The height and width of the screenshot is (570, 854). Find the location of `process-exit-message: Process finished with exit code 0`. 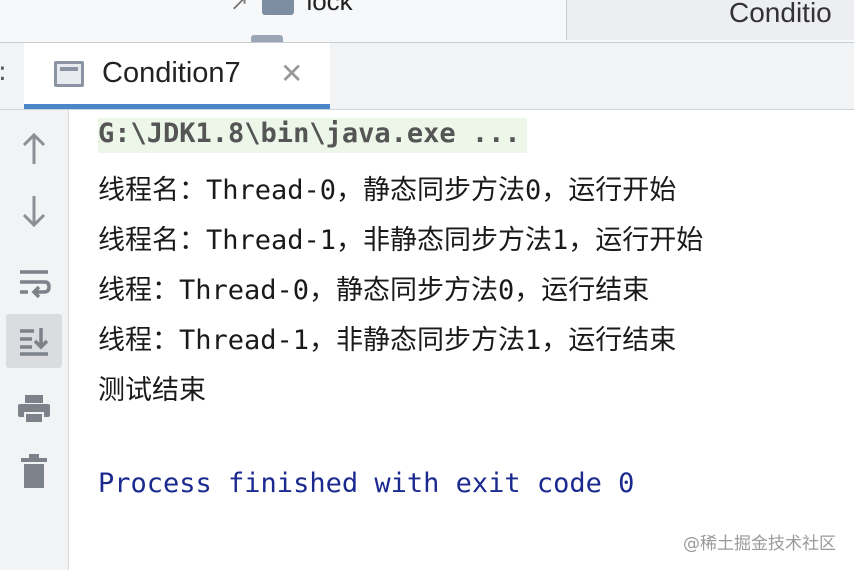

process-exit-message: Process finished with exit code 0 is located at coordinates (366, 483).